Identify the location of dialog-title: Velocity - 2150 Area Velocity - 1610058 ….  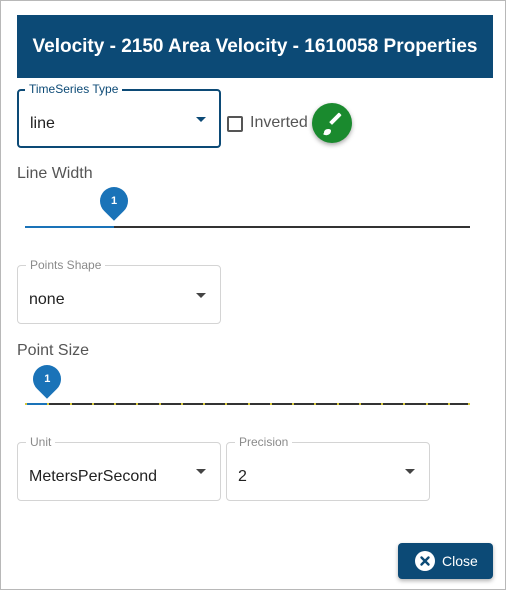
(255, 46).